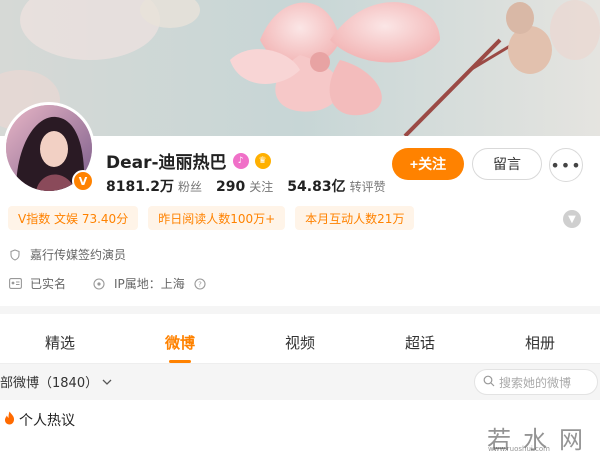 Image resolution: width=600 pixels, height=454 pixels. I want to click on crown-badge-icon: ♛, so click(262, 160).